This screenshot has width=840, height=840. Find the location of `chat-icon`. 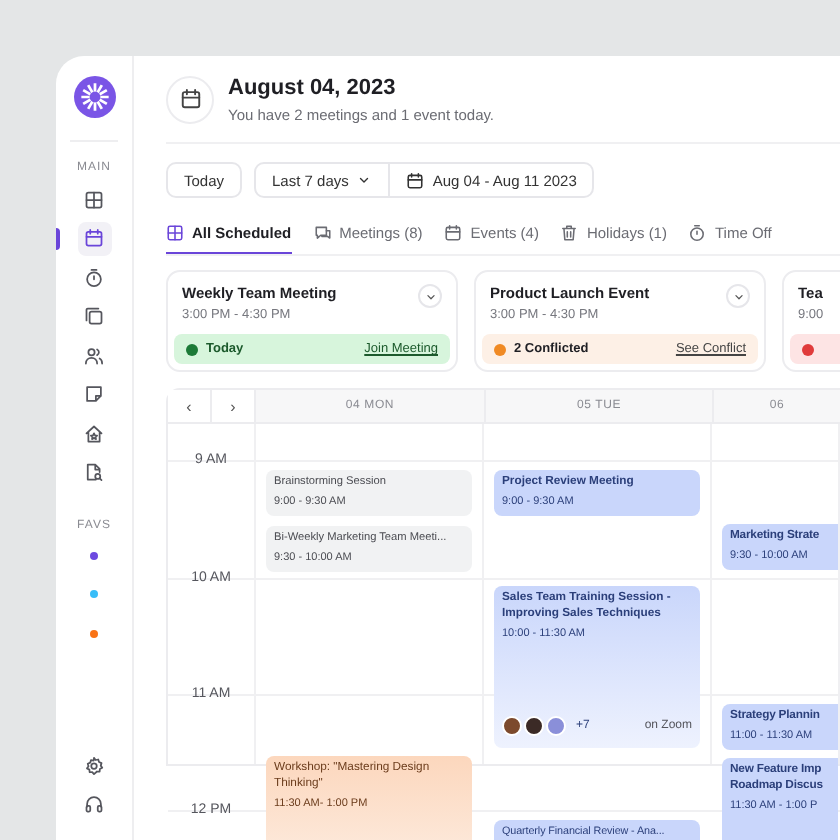

chat-icon is located at coordinates (322, 233).